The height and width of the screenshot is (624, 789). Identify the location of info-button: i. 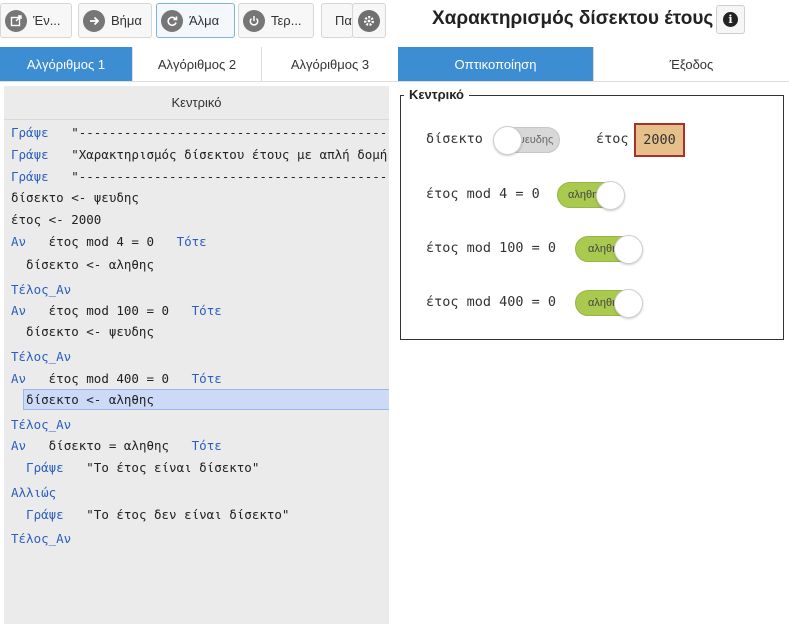
(730, 19).